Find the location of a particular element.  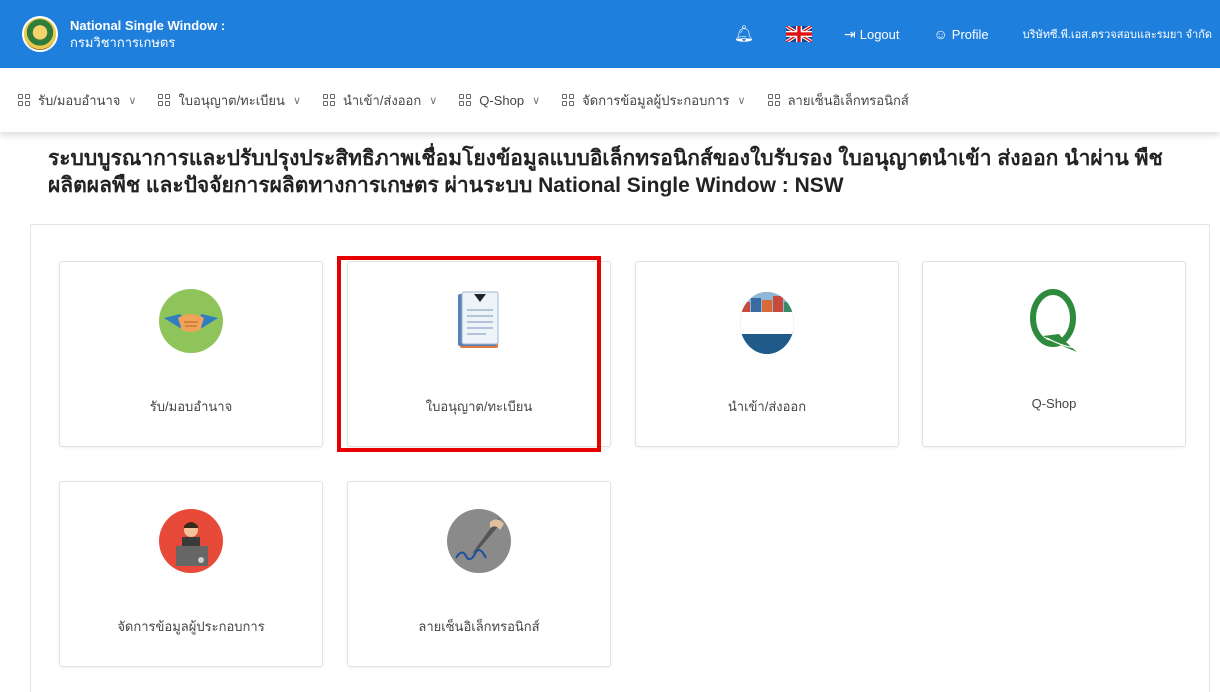

card-q-shop: Q-Shop is located at coordinates (1054, 354).